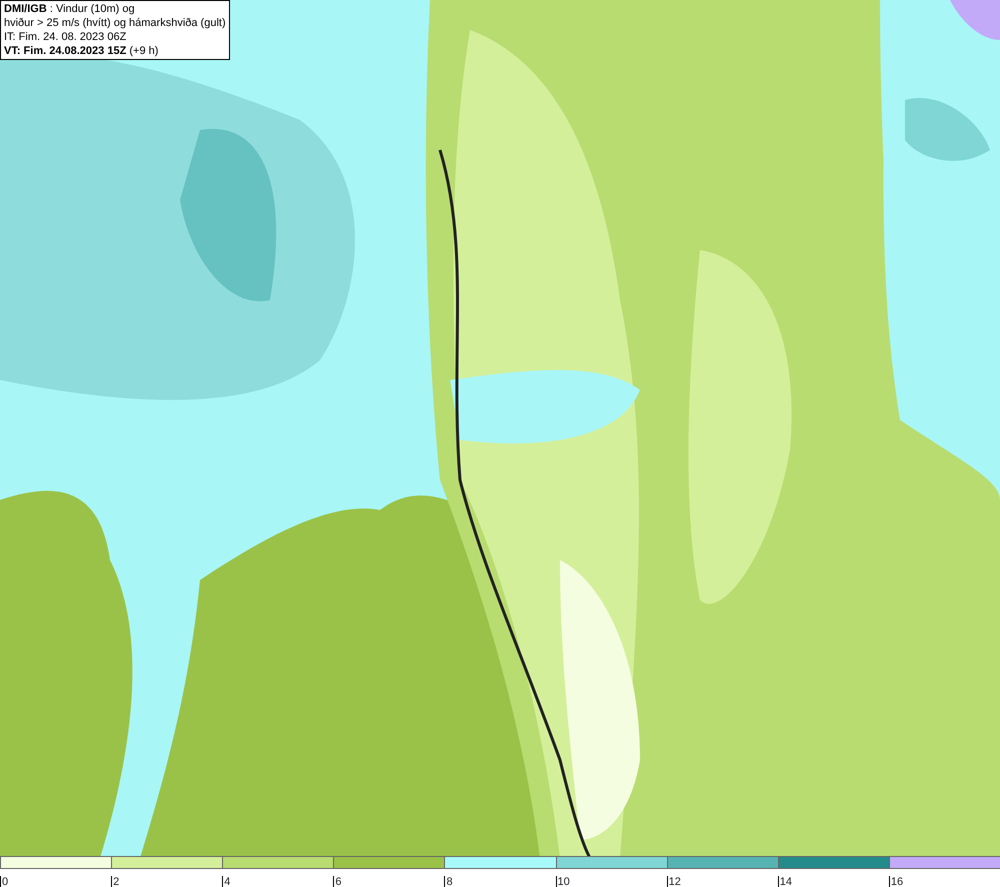 The height and width of the screenshot is (887, 1000). Describe the element at coordinates (673, 881) in the screenshot. I see `legend-tick-label: 12` at that location.